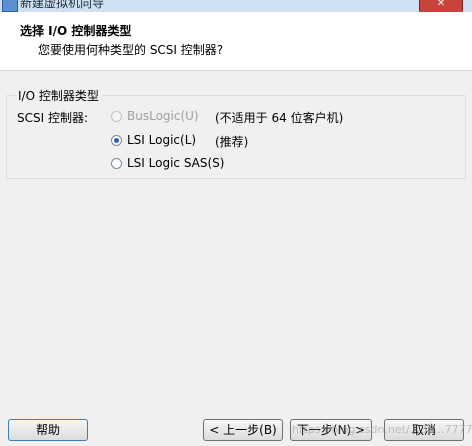 Image resolution: width=472 pixels, height=446 pixels. What do you see at coordinates (116, 140) in the screenshot?
I see `lsi-logic-radio` at bounding box center [116, 140].